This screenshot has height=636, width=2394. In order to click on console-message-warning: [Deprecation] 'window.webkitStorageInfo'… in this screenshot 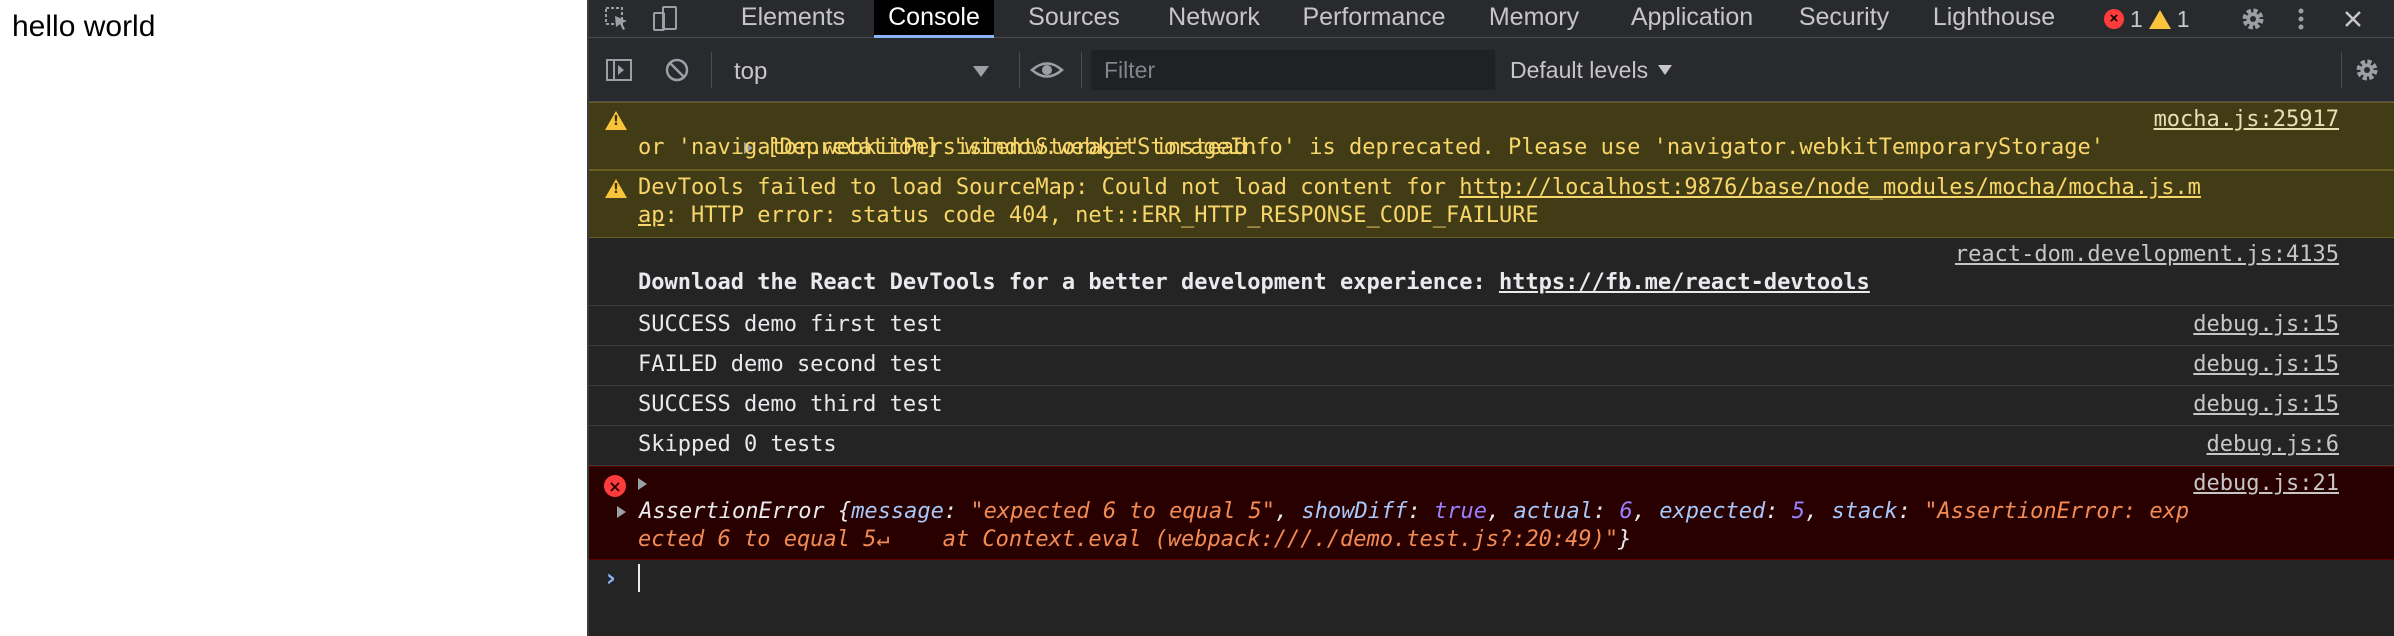, I will do `click(1491, 136)`.